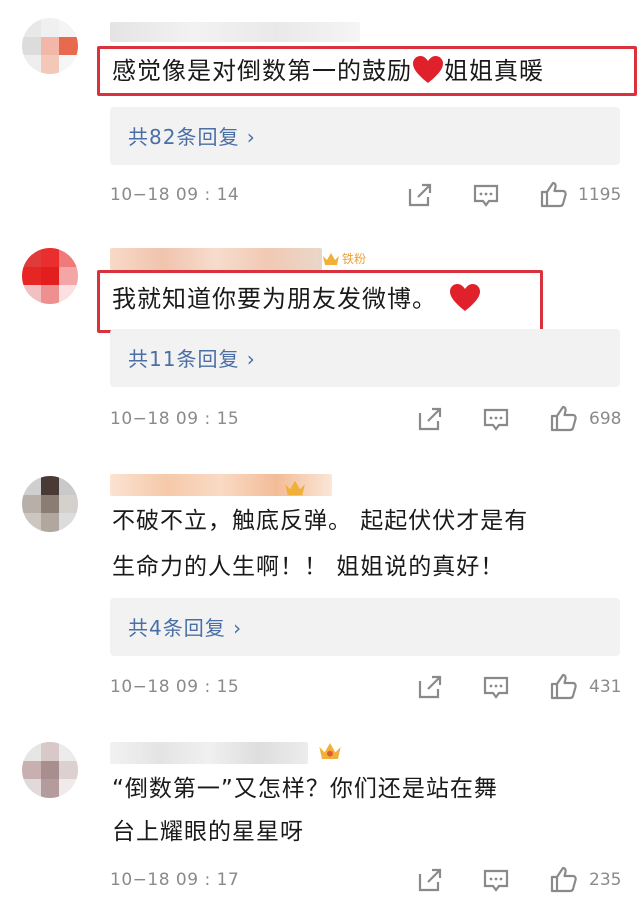  What do you see at coordinates (320, 521) in the screenshot?
I see `comment-text-line1: 不破不立，触底反弹。 起起伏伏才是有` at bounding box center [320, 521].